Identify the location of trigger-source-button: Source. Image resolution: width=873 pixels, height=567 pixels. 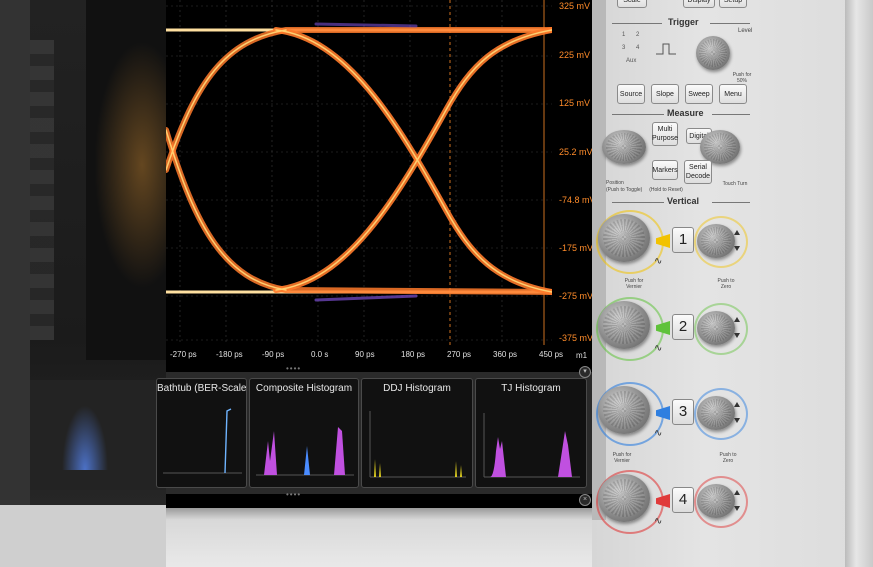
(631, 94).